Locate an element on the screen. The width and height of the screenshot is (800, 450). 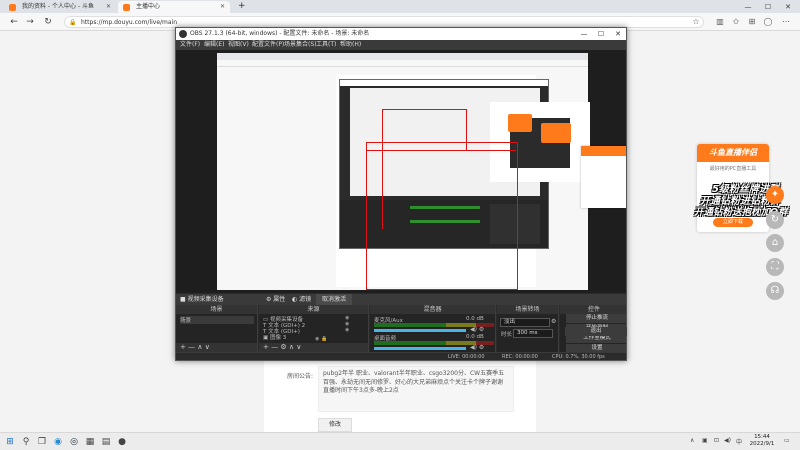
ime-icon: 中 is located at coordinates (739, 441).